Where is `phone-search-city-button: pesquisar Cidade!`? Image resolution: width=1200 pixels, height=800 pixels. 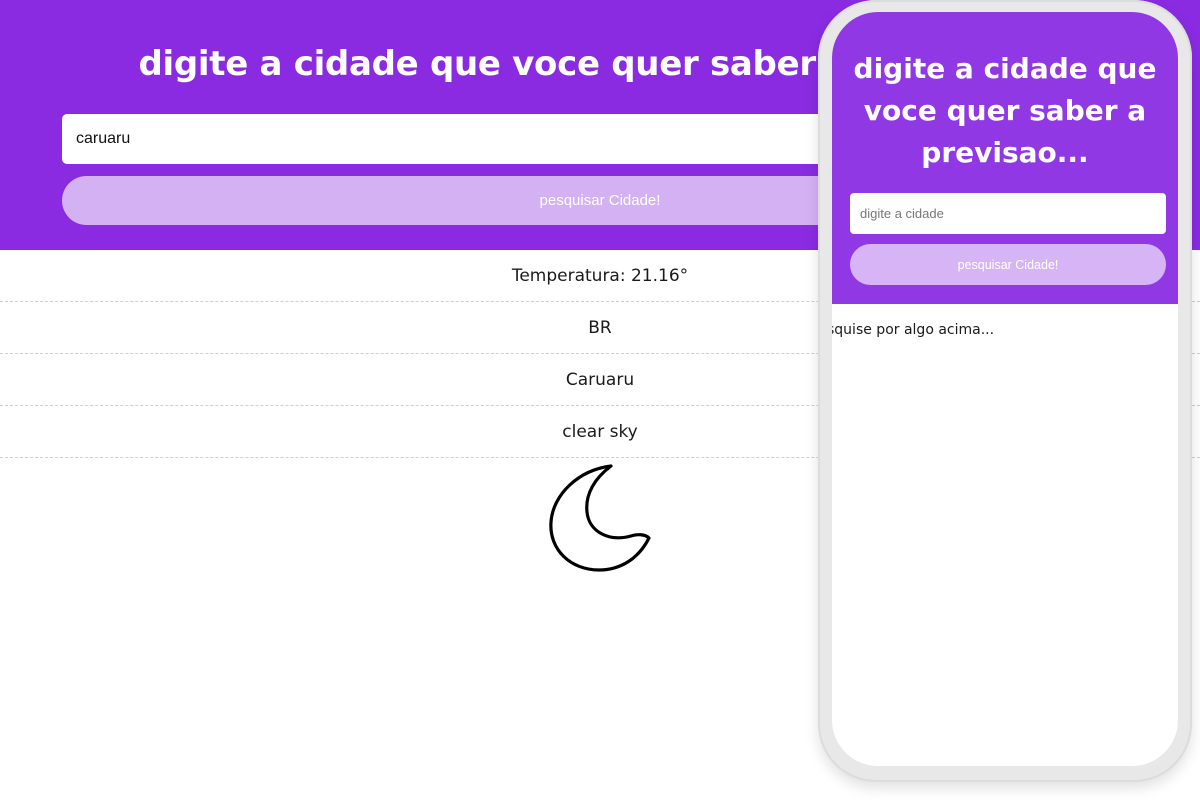 phone-search-city-button: pesquisar Cidade! is located at coordinates (1008, 264).